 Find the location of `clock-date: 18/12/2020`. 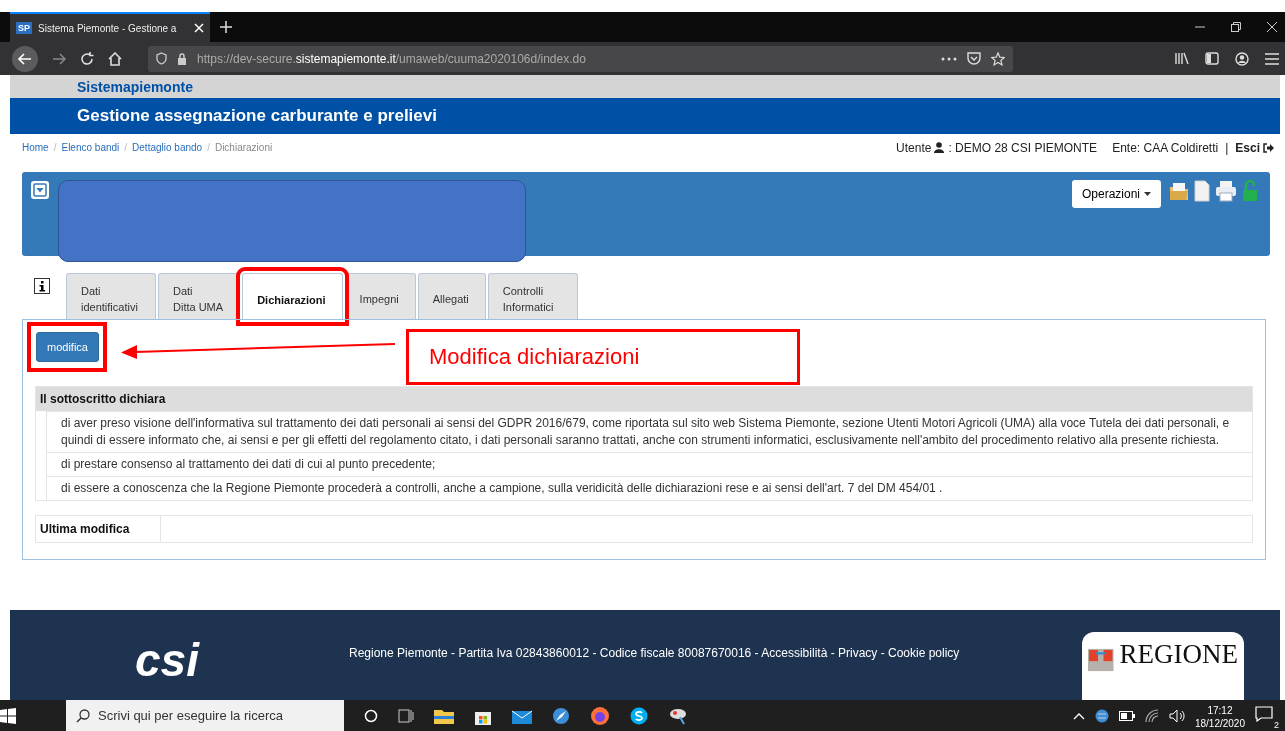

clock-date: 18/12/2020 is located at coordinates (1219, 723).